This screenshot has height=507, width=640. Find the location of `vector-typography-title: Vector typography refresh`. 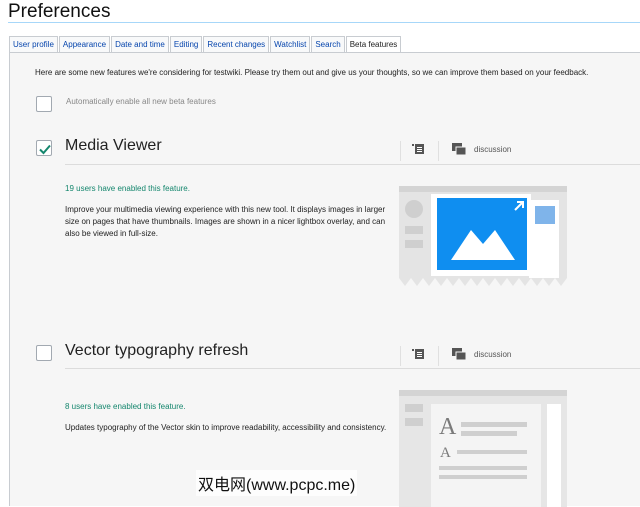

vector-typography-title: Vector typography refresh is located at coordinates (157, 350).